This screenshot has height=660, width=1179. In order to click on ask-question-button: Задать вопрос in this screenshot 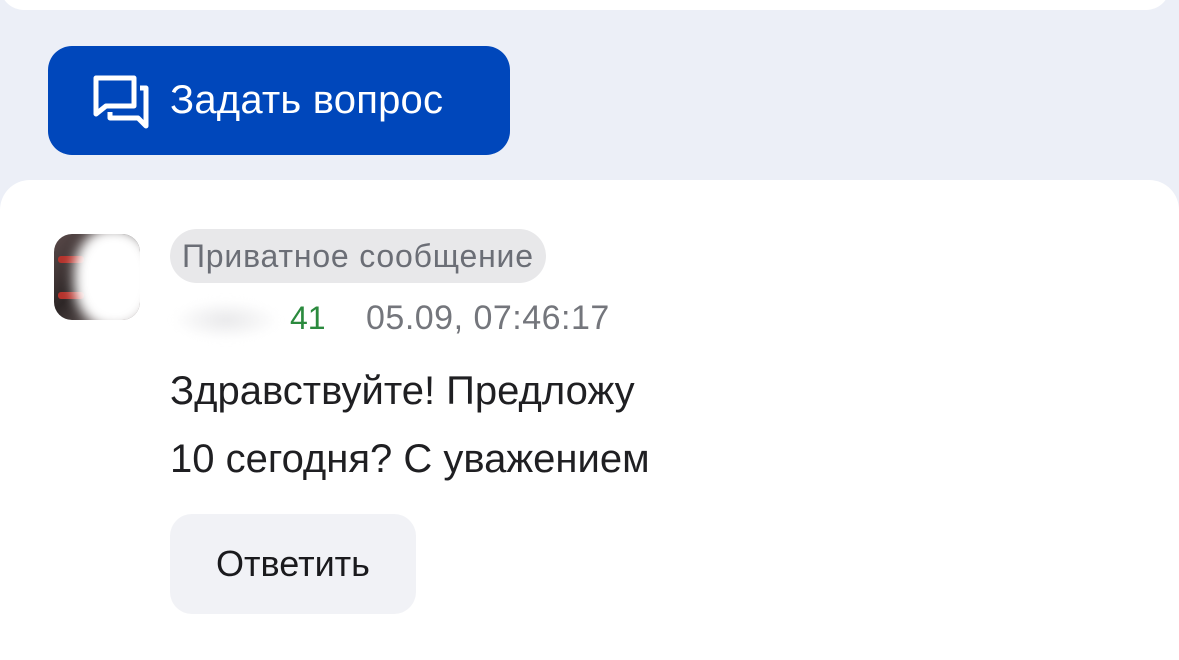, I will do `click(279, 100)`.